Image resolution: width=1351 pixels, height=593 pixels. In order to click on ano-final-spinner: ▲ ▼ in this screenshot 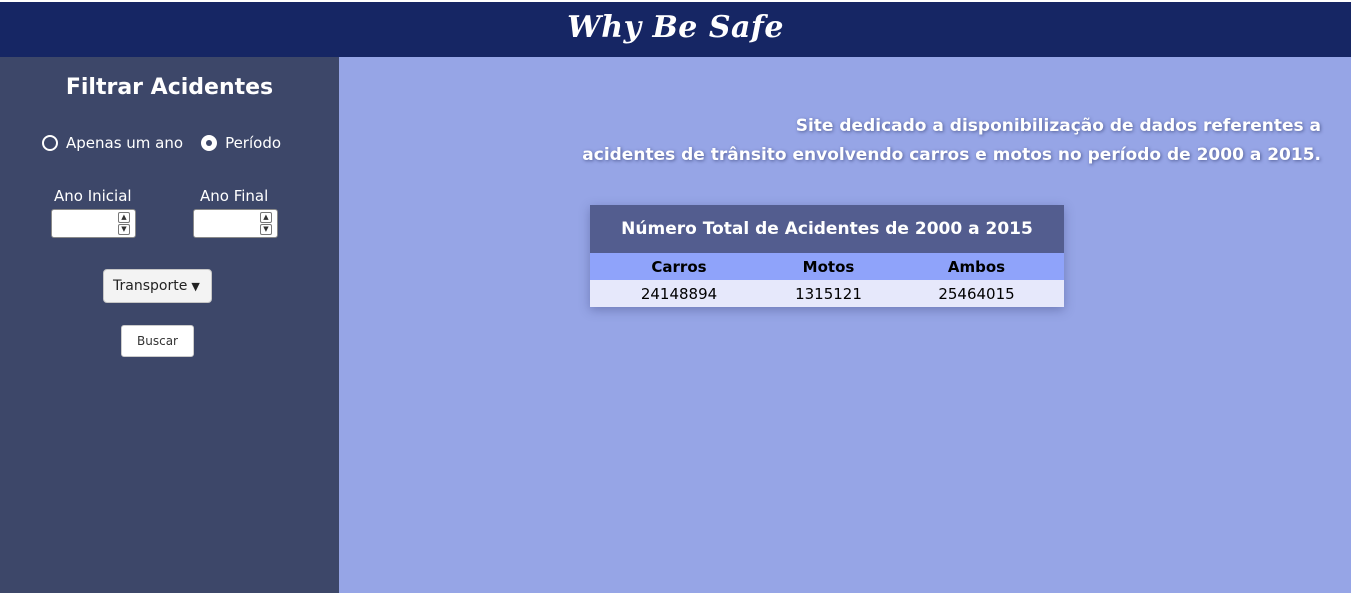, I will do `click(266, 223)`.